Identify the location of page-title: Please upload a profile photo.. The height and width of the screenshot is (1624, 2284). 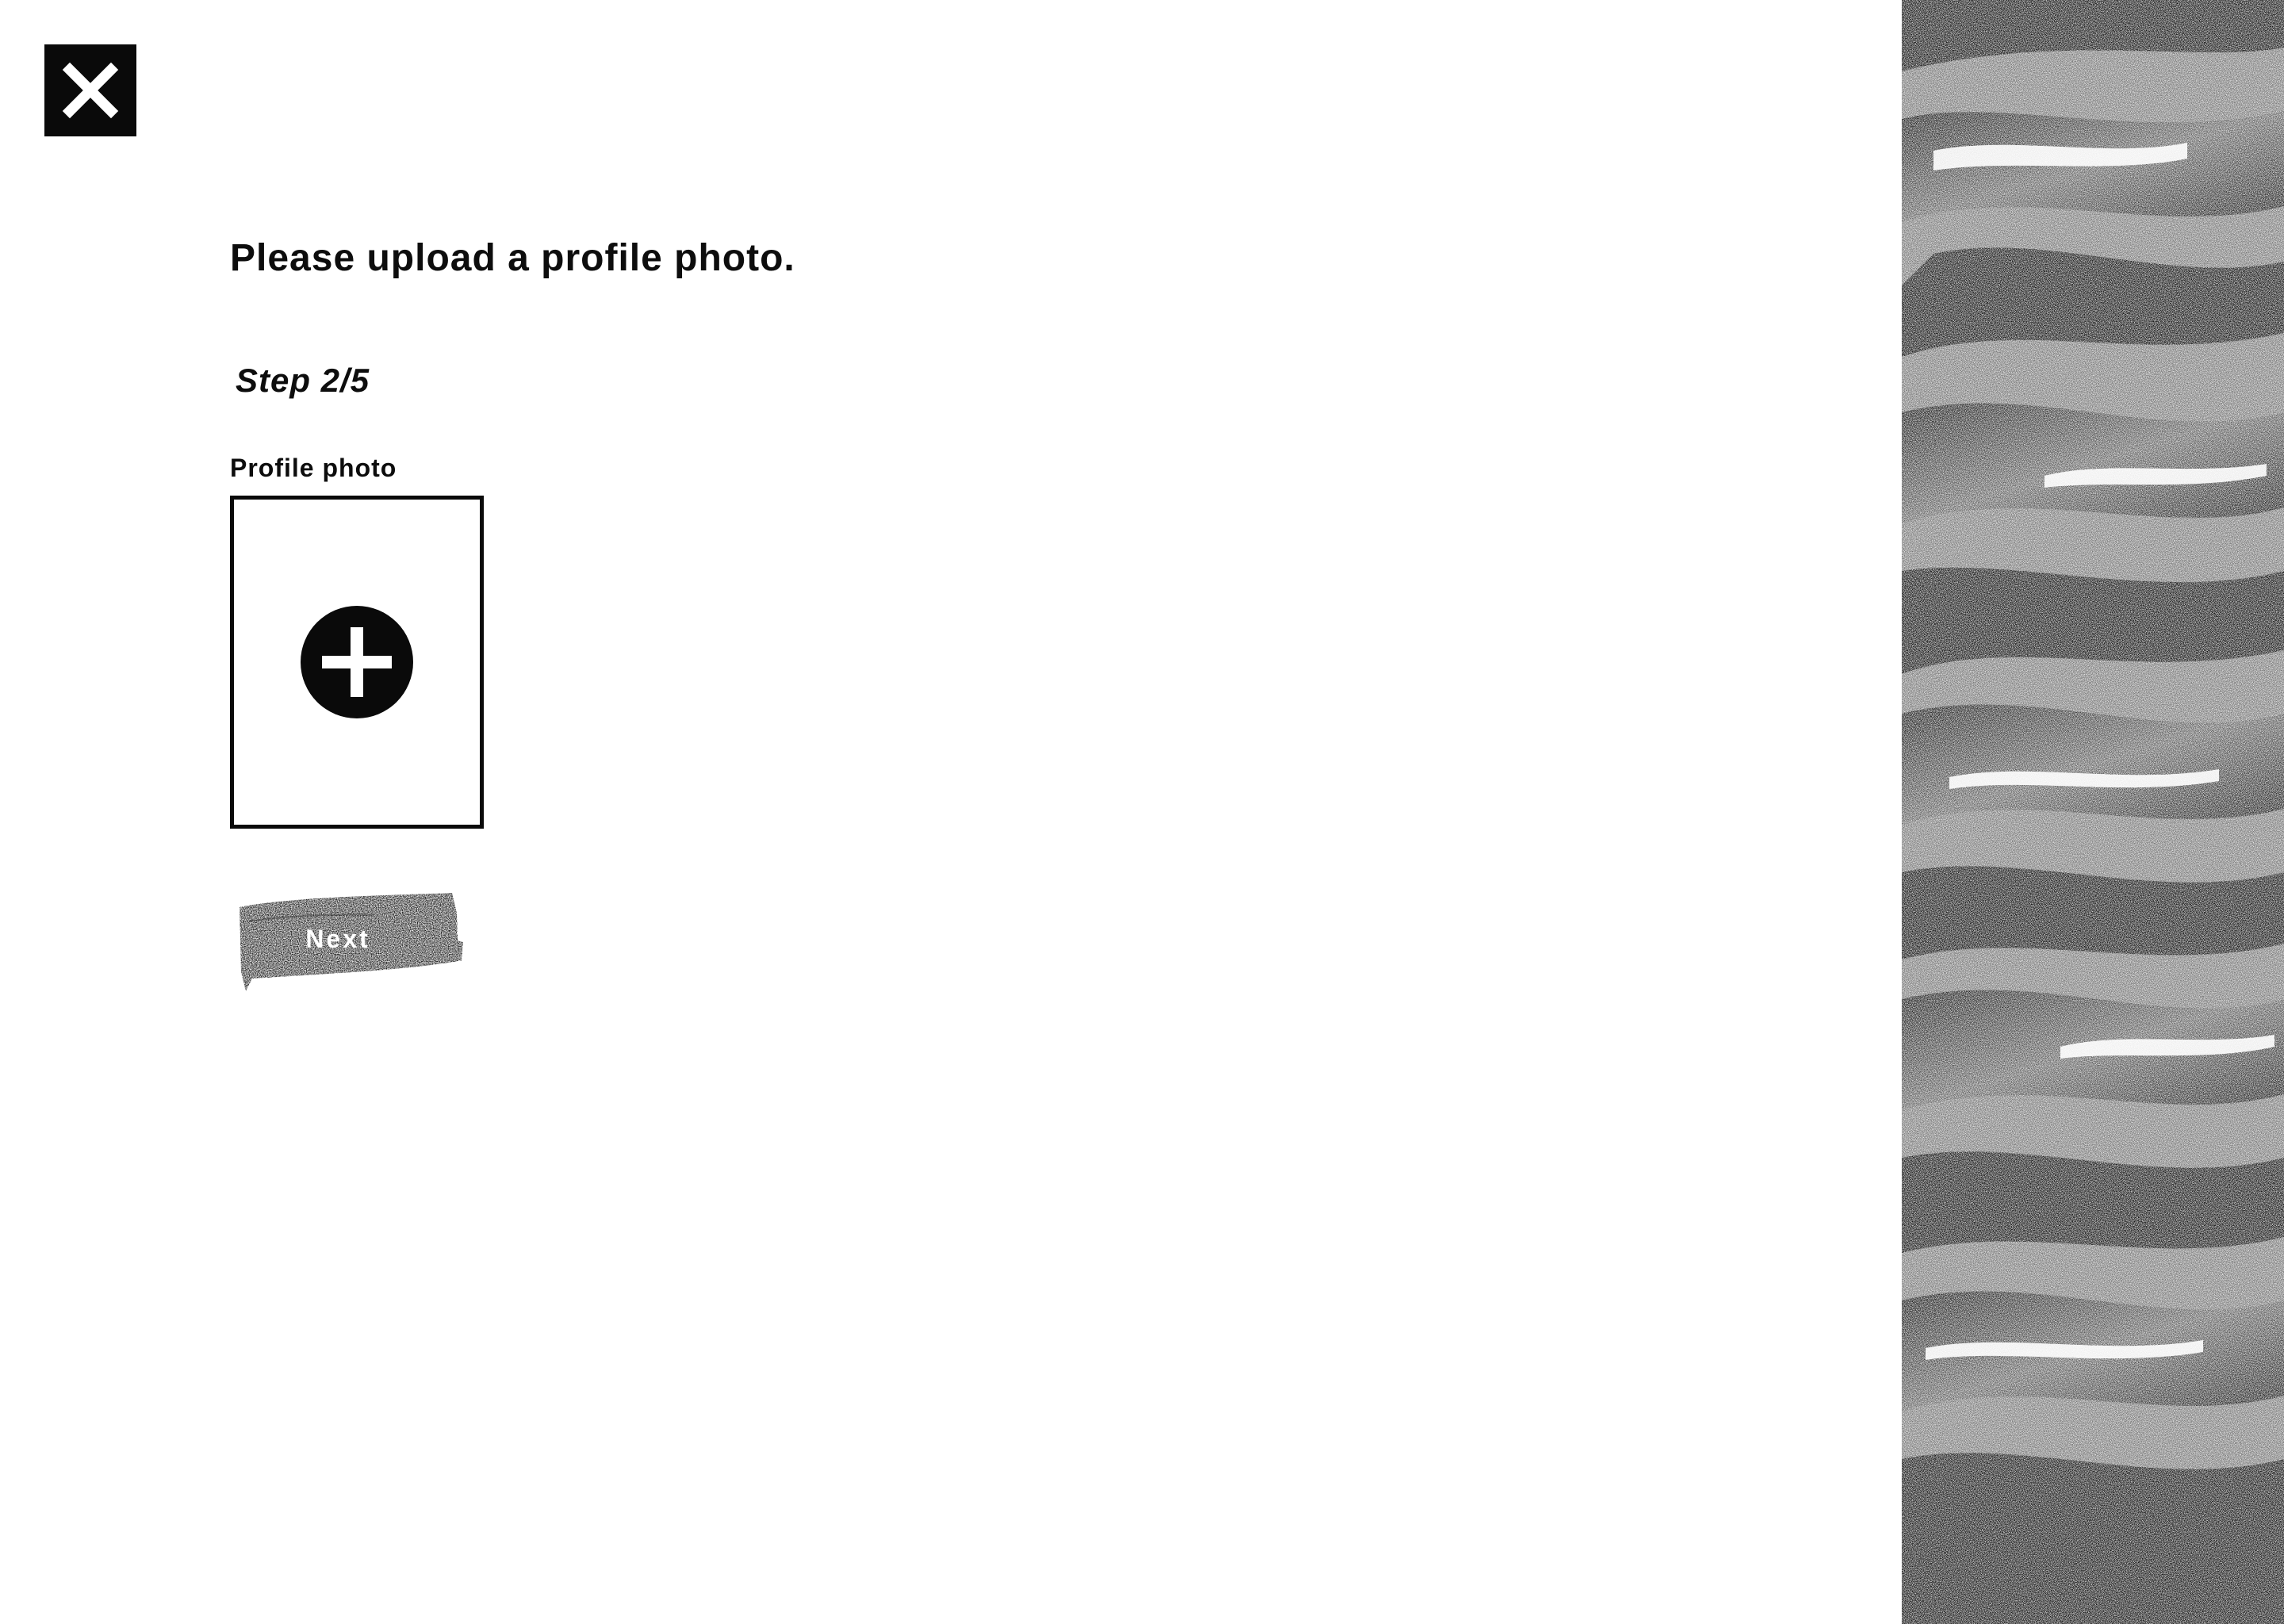
(512, 258).